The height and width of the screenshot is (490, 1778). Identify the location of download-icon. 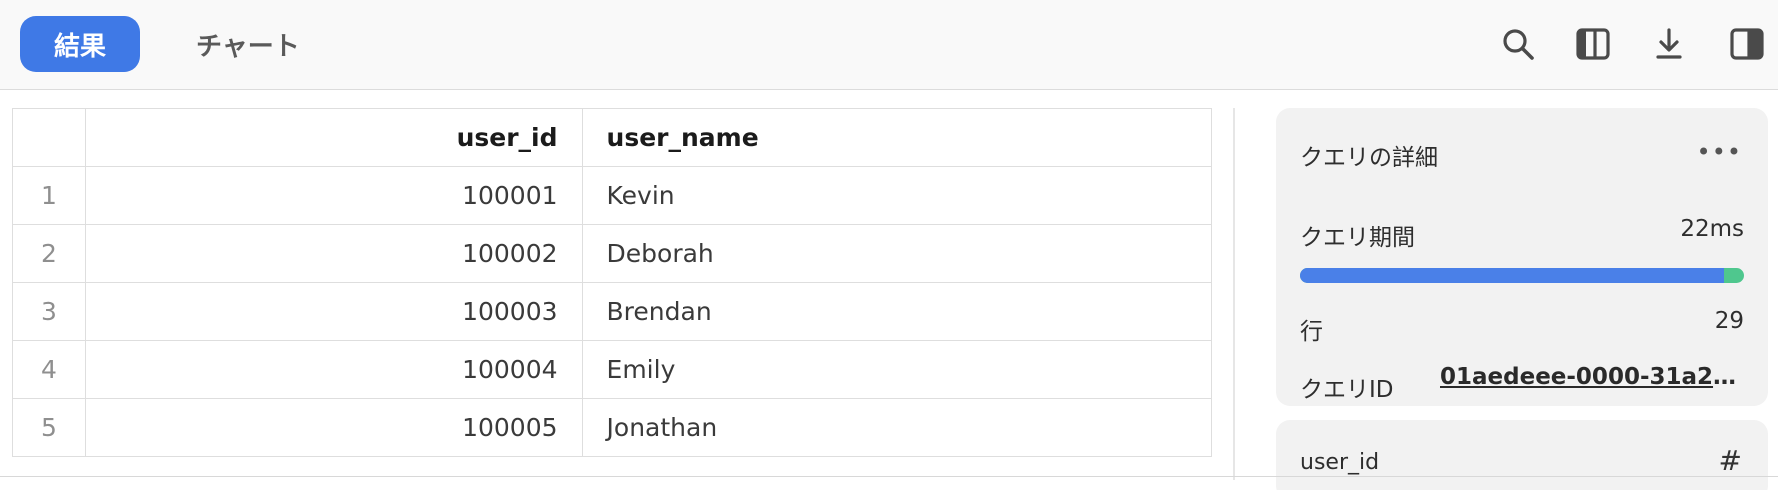
(1669, 44).